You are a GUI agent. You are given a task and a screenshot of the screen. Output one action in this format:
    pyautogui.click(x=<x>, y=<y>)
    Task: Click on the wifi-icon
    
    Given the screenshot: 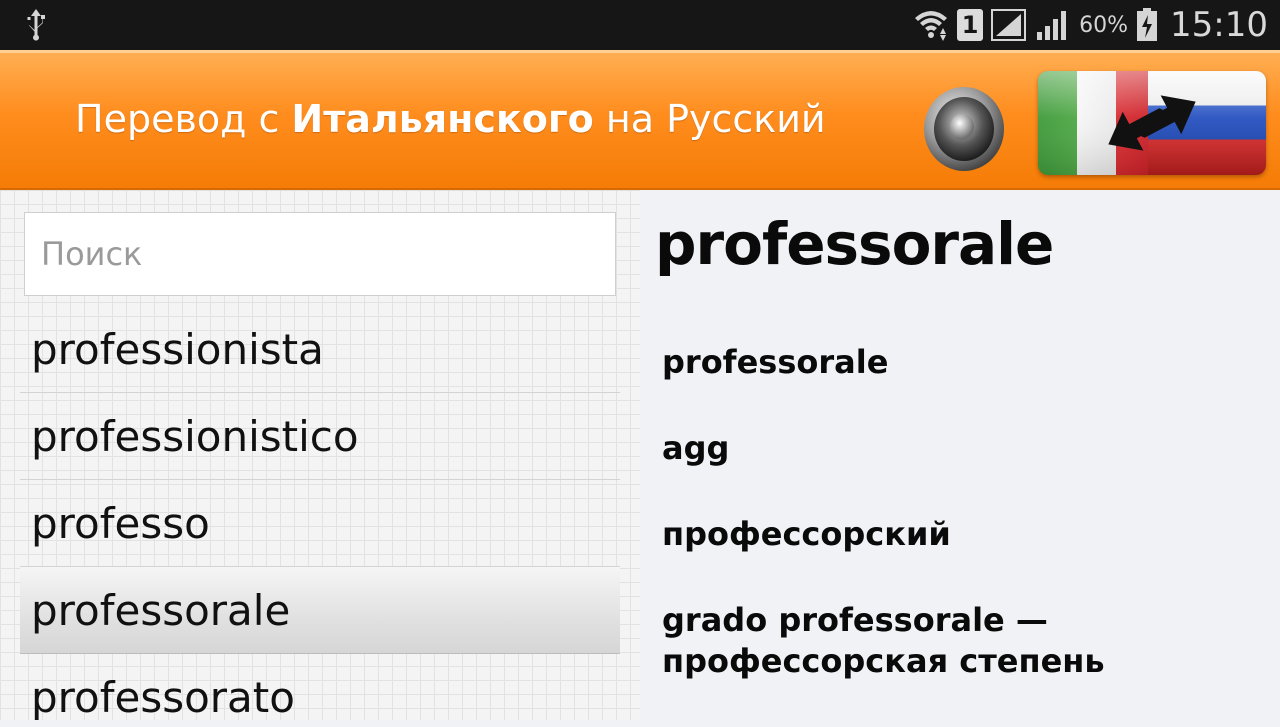 What is the action you would take?
    pyautogui.click(x=931, y=26)
    